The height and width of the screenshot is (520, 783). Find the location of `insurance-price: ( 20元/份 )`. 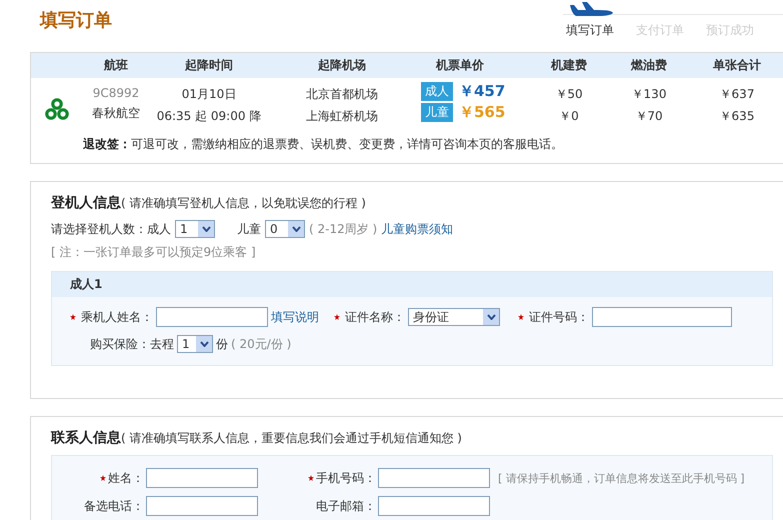

insurance-price: ( 20元/份 ) is located at coordinates (261, 344).